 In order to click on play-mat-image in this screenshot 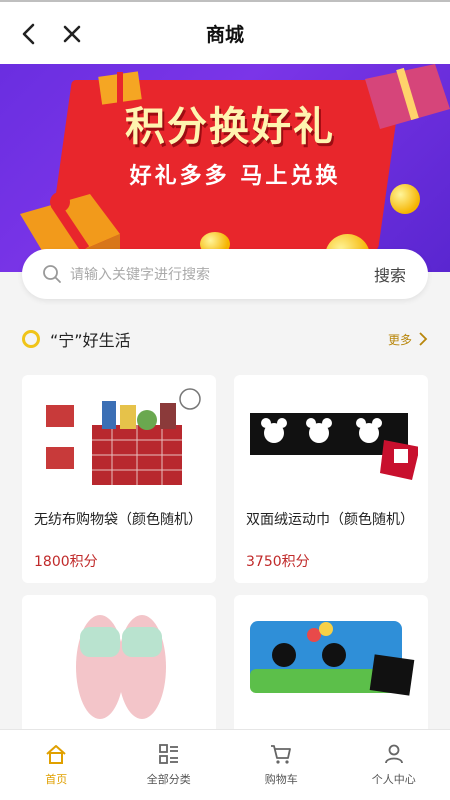, I will do `click(332, 658)`.